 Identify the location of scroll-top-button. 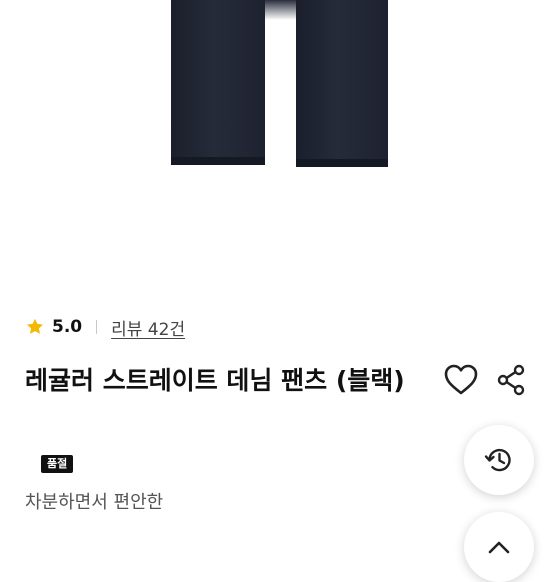
(499, 547).